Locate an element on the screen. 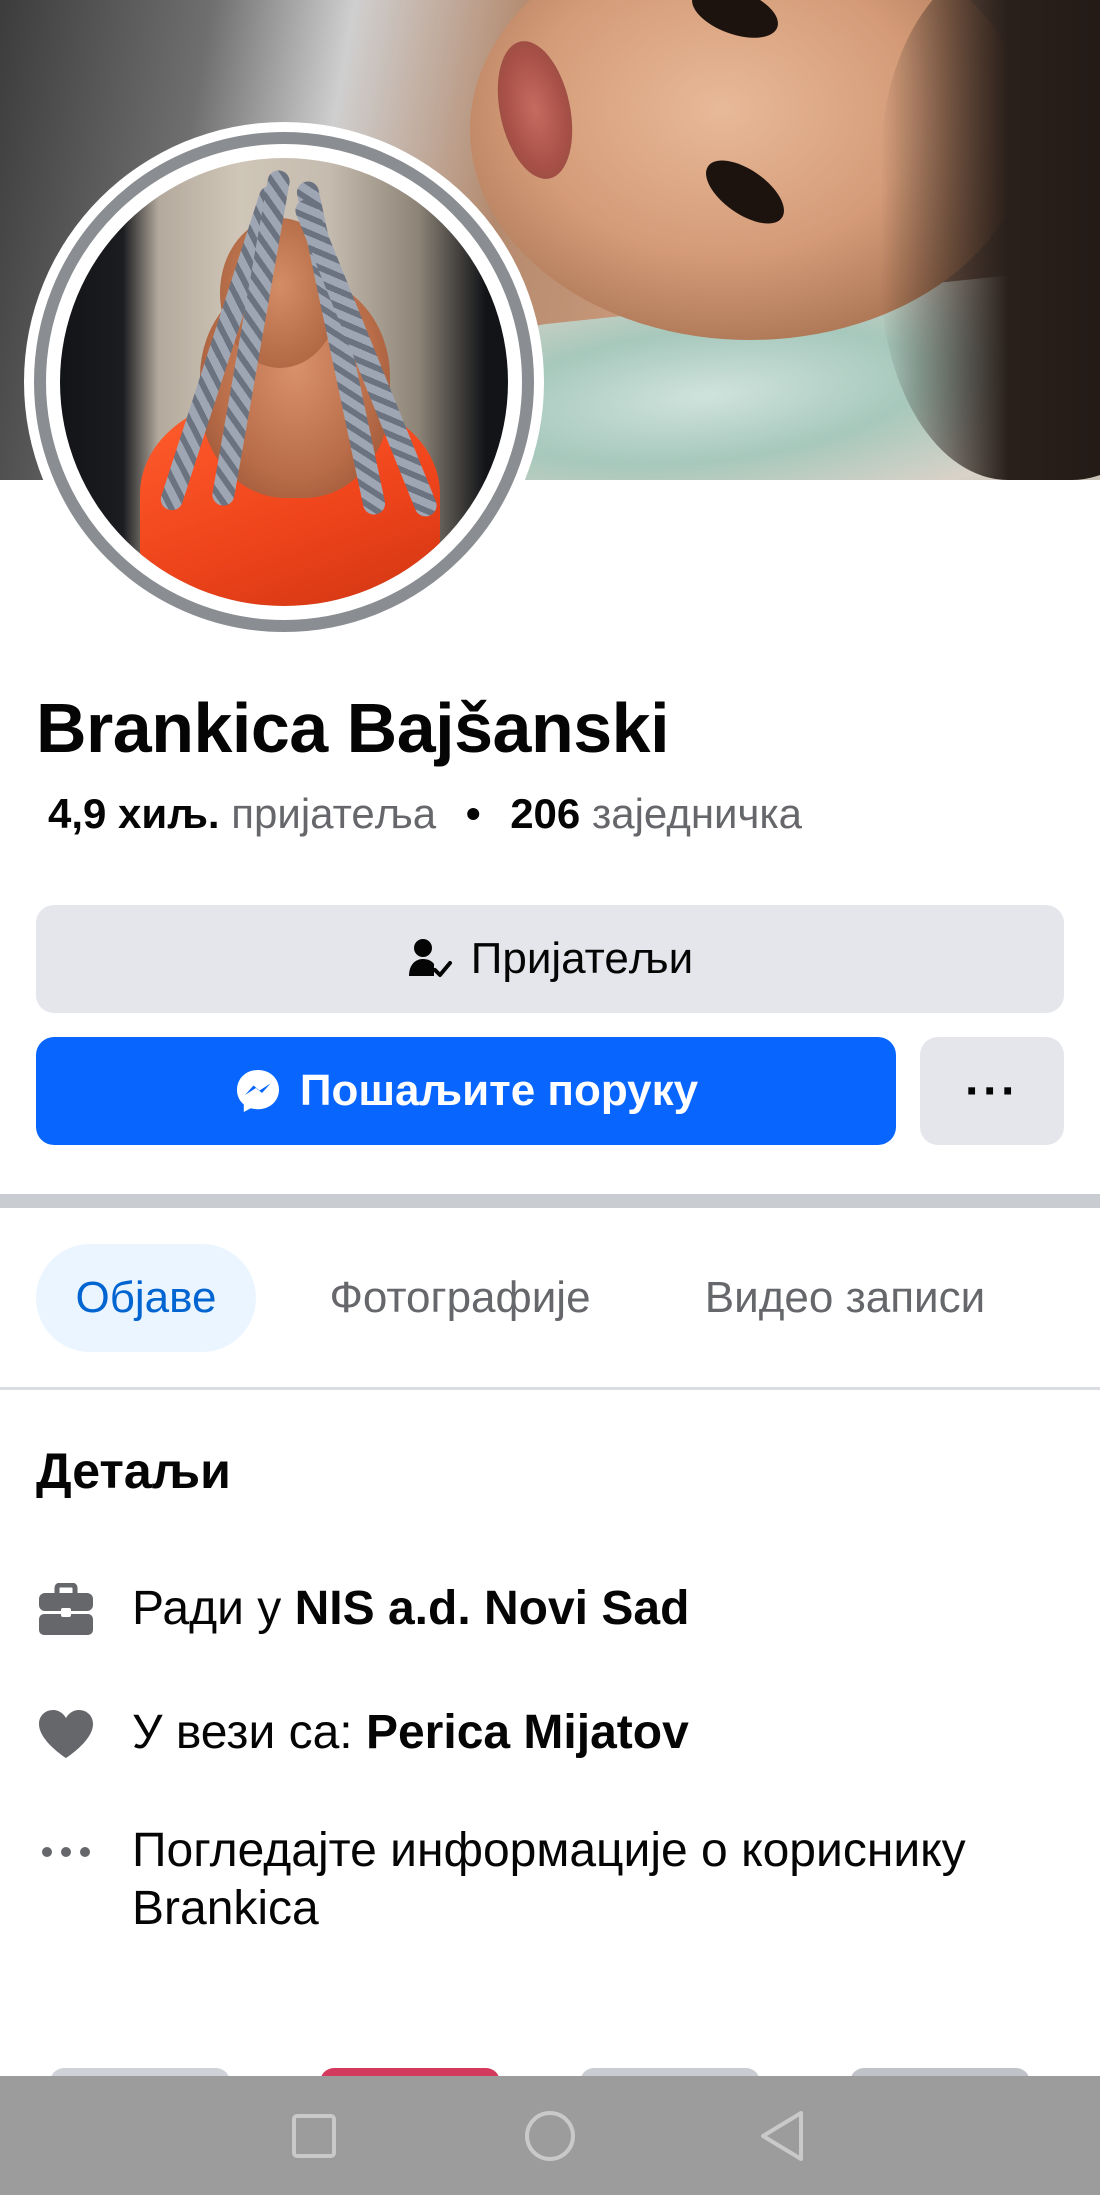 This screenshot has width=1100, height=2195. person-check-icon is located at coordinates (430, 959).